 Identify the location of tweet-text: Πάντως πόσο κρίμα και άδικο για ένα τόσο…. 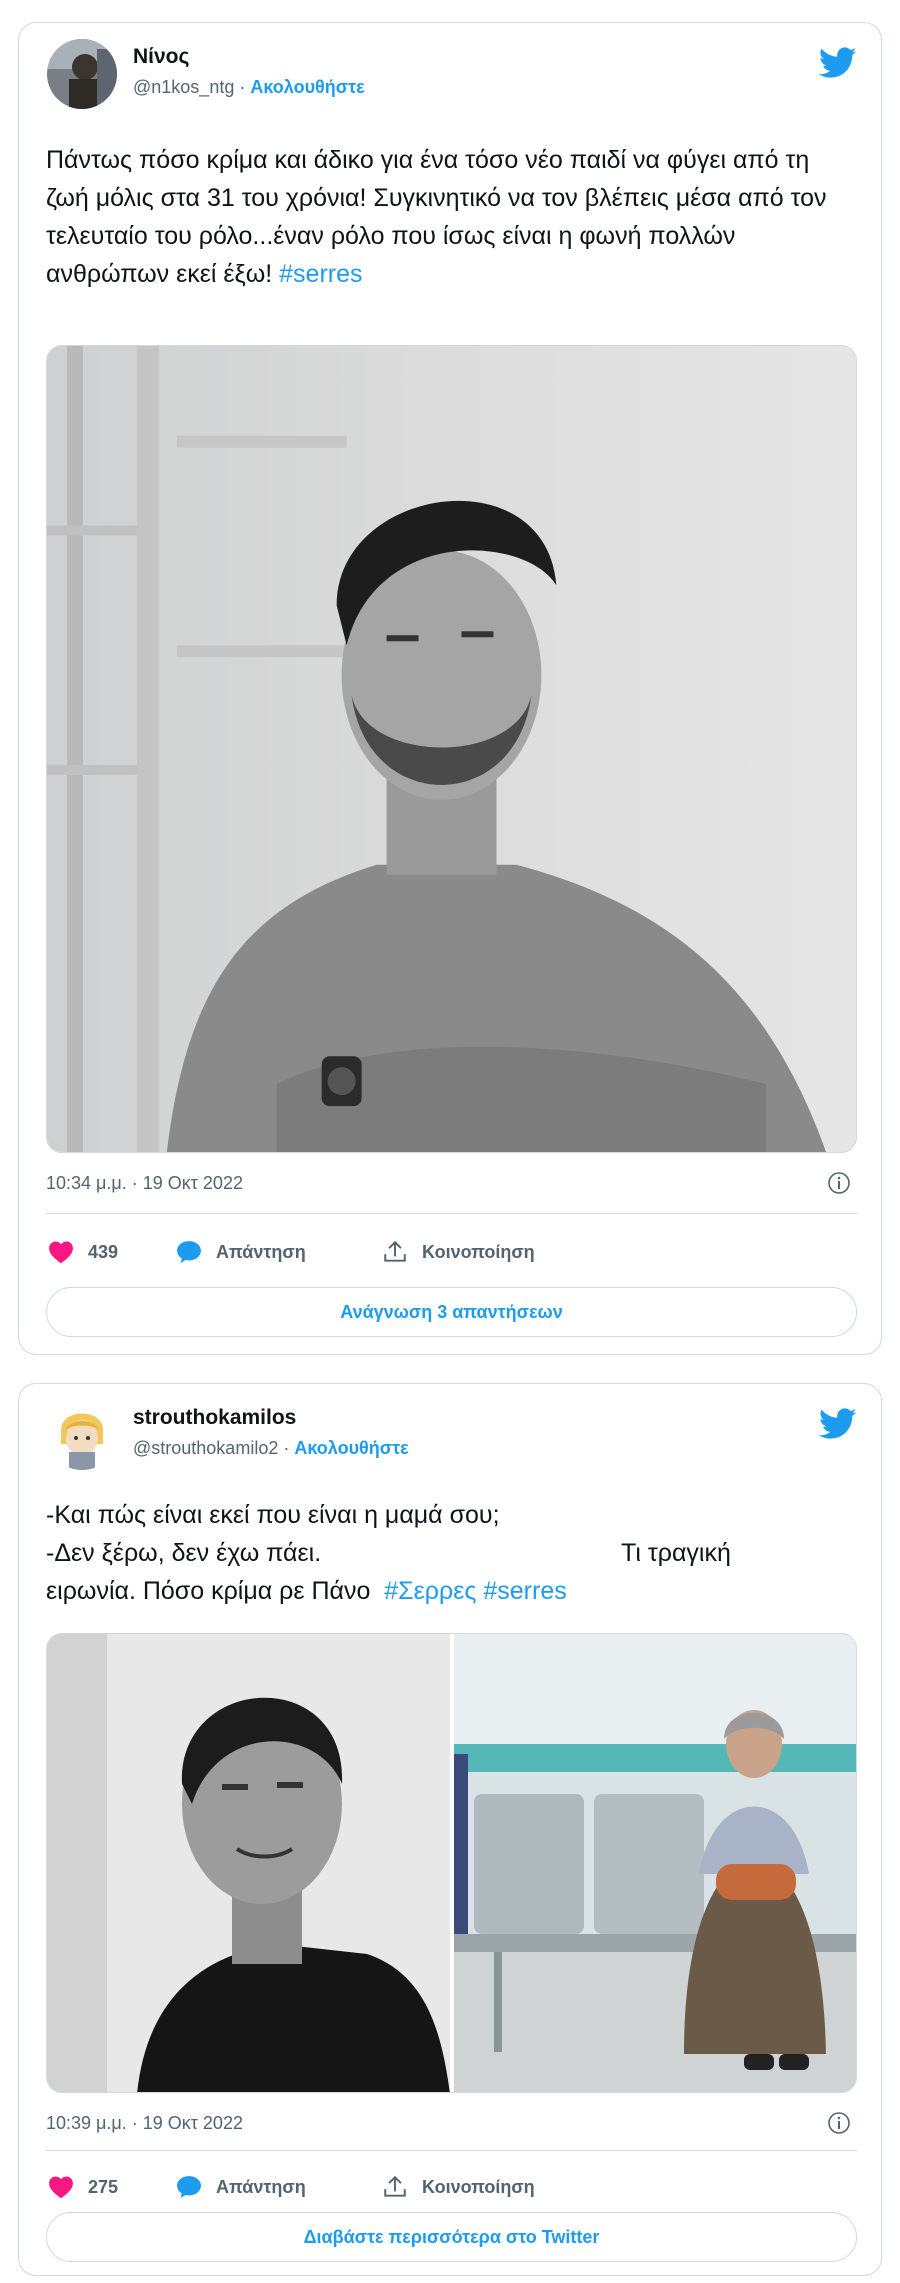
(451, 217).